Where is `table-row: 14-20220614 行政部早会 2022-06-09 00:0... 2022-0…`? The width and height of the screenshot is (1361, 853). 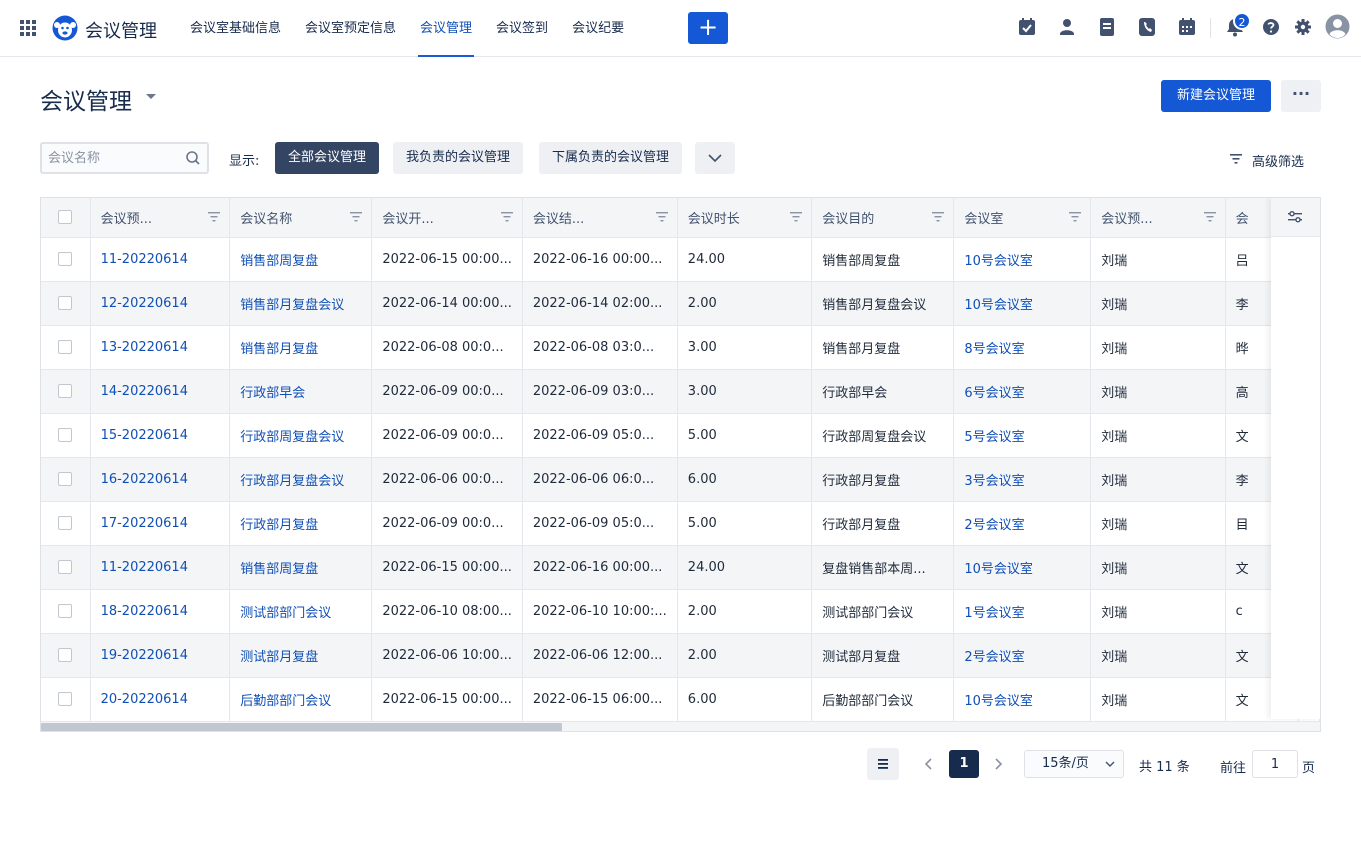
table-row: 14-20220614 行政部早会 2022-06-09 00:0... 2022-0… is located at coordinates (680, 391).